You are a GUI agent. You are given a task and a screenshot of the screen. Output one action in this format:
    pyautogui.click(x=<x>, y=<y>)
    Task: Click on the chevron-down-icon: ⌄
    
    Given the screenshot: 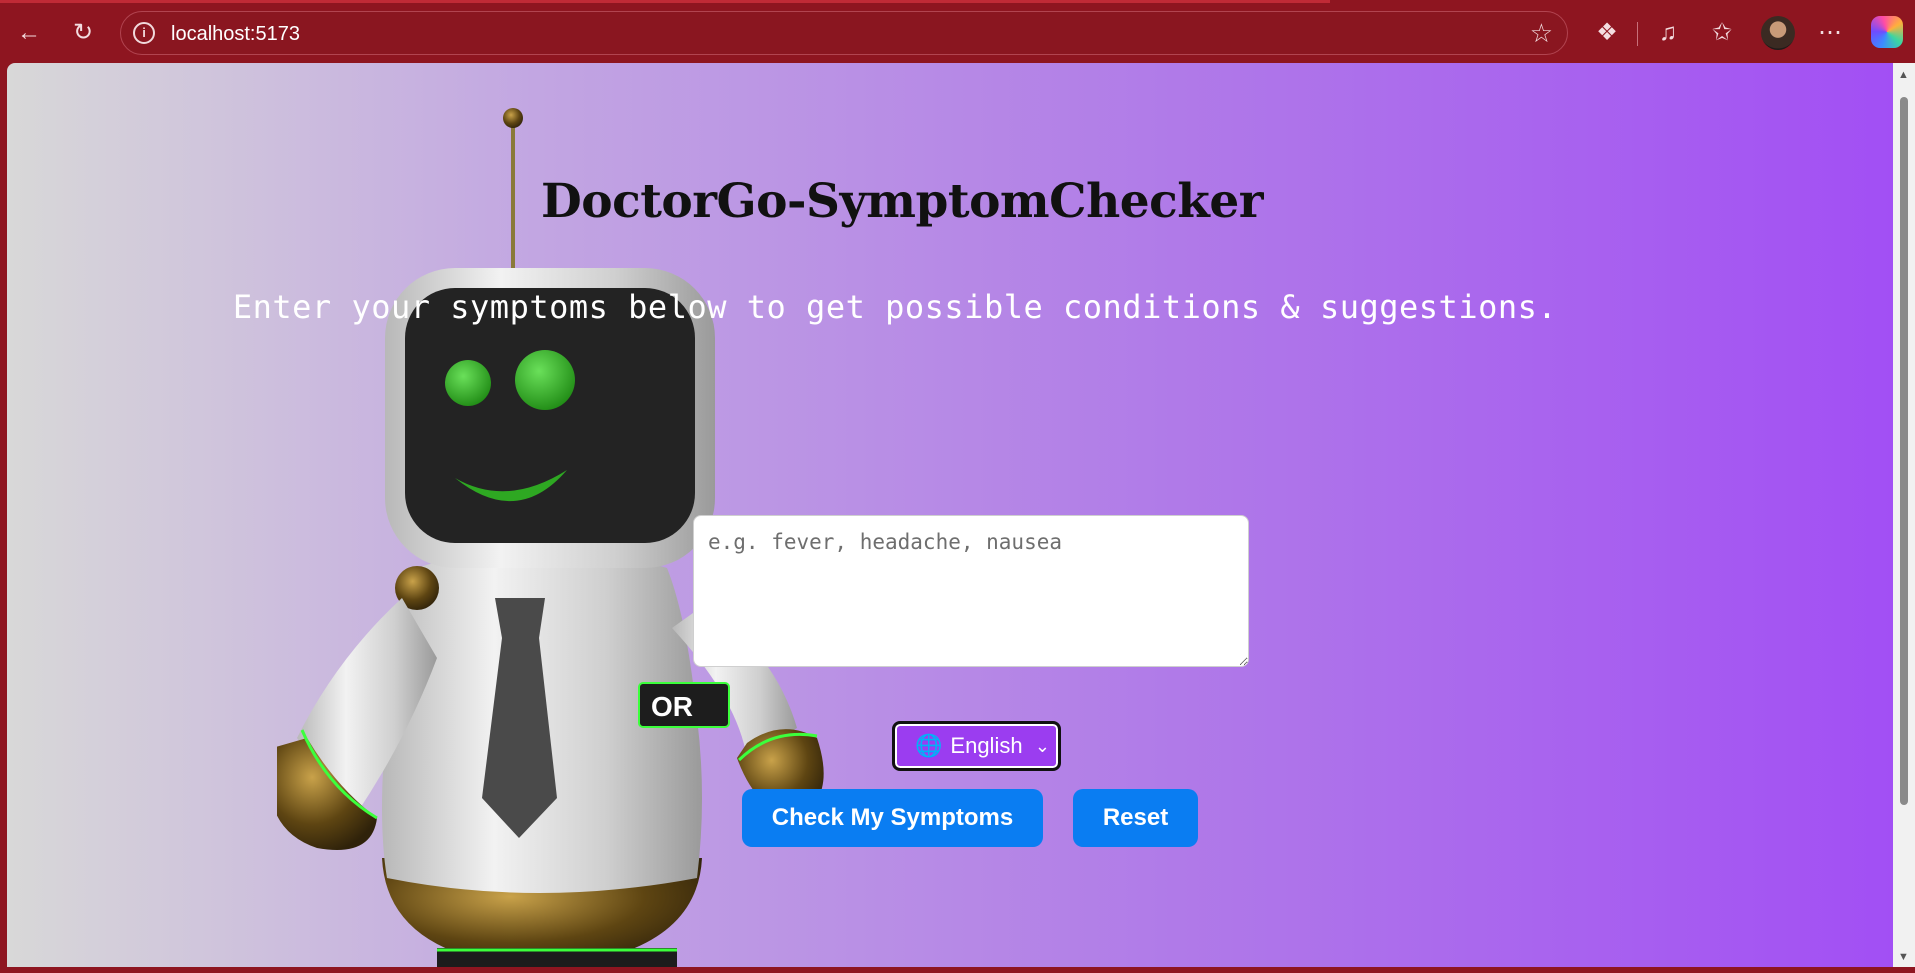 What is the action you would take?
    pyautogui.click(x=1042, y=745)
    